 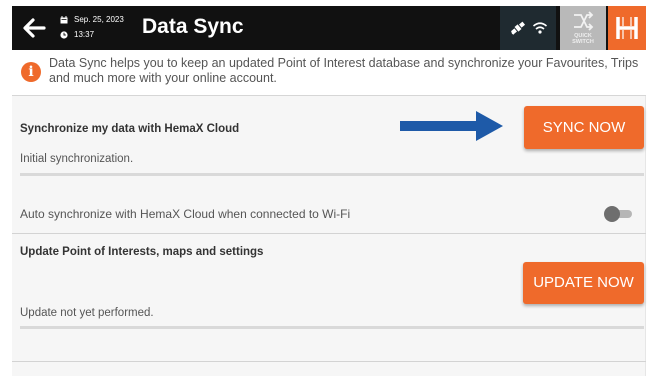 I want to click on sync-status: Initial synchronization., so click(x=77, y=159).